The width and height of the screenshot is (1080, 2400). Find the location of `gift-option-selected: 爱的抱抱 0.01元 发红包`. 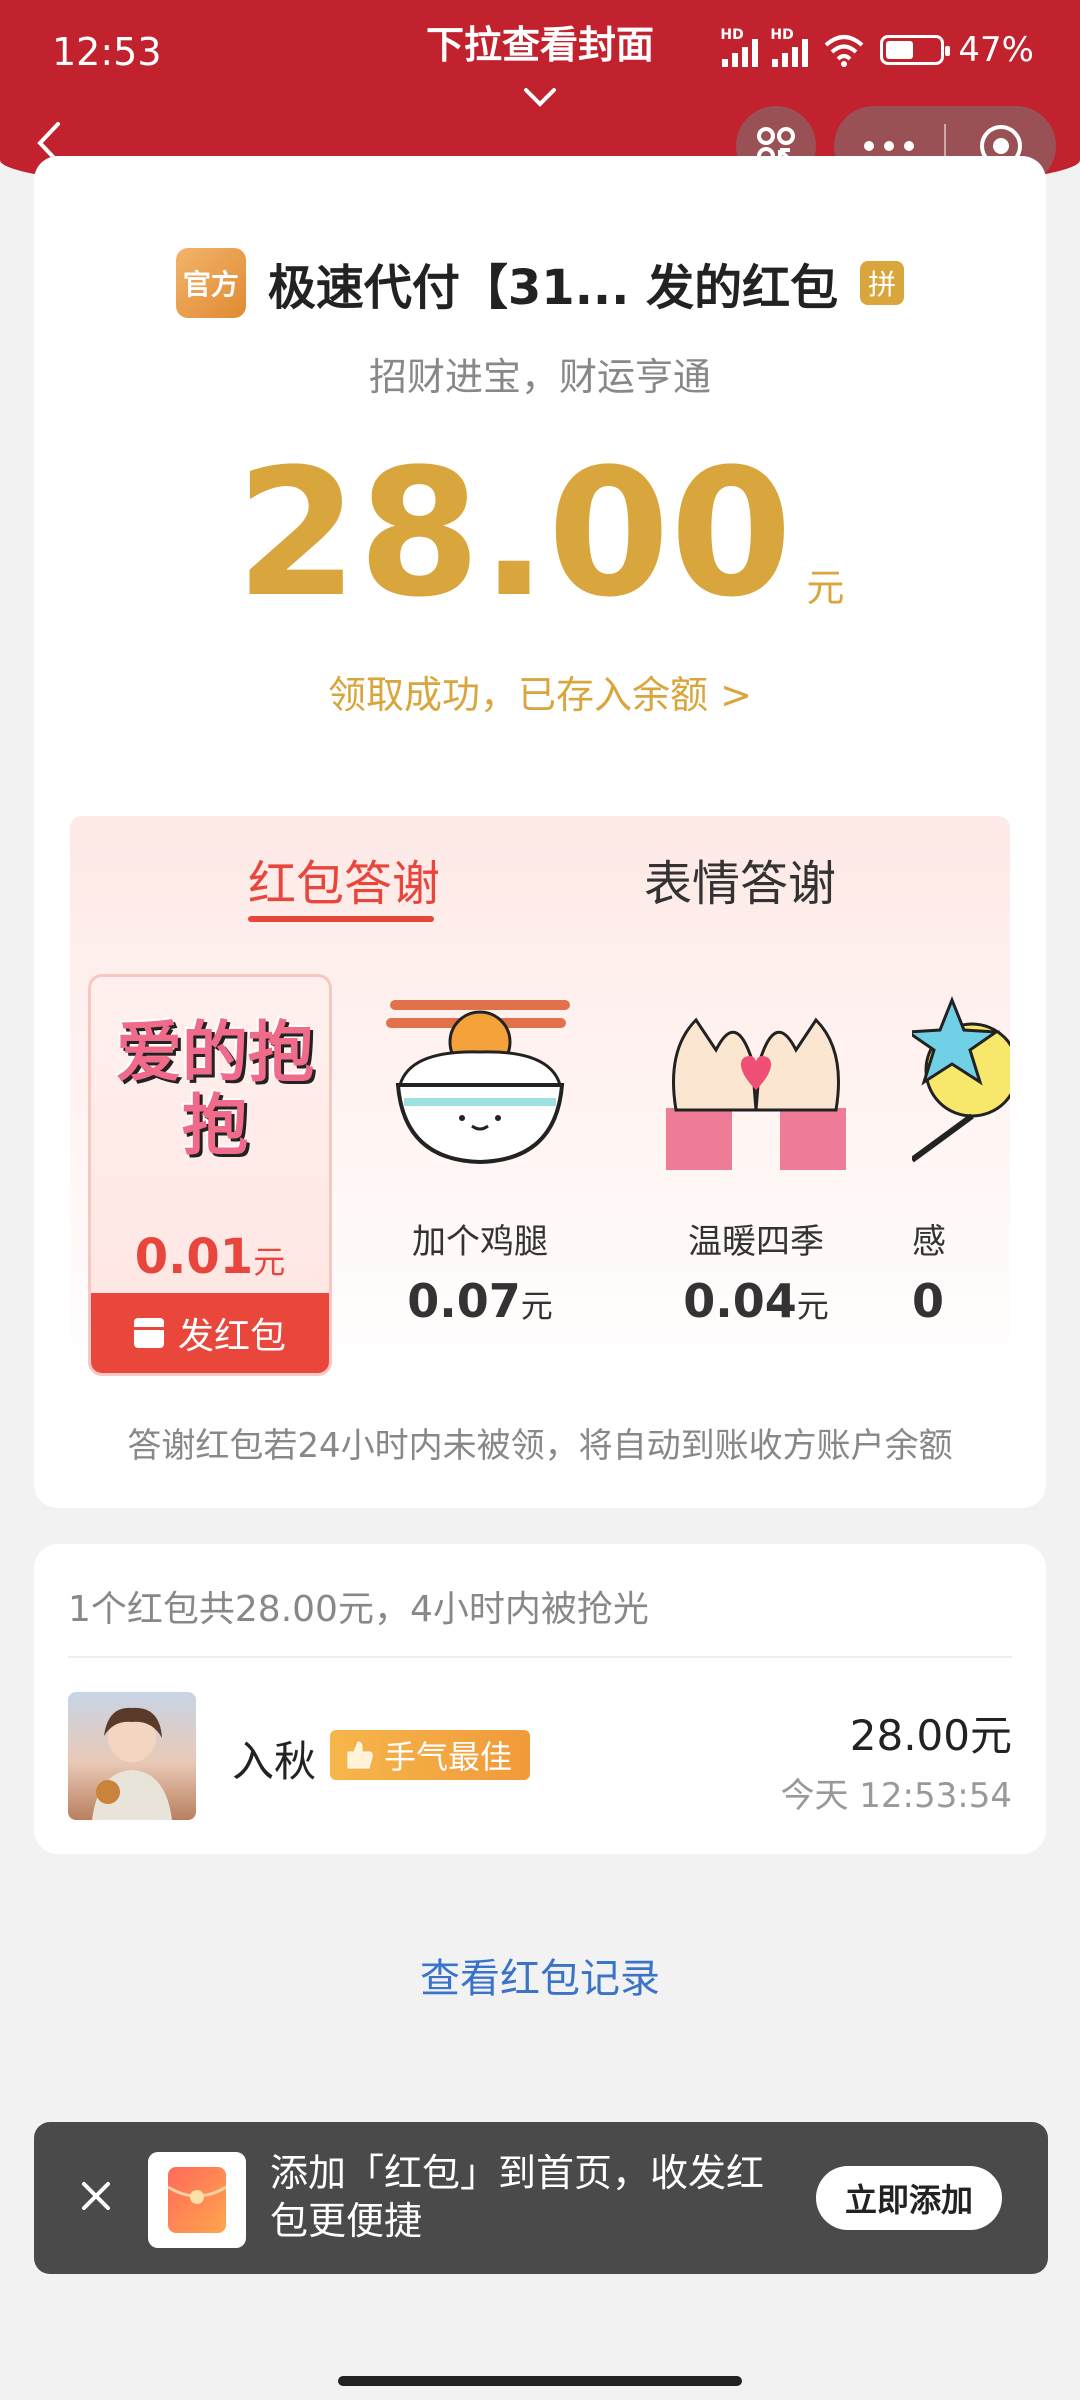

gift-option-selected: 爱的抱抱 0.01元 发红包 is located at coordinates (210, 1175).